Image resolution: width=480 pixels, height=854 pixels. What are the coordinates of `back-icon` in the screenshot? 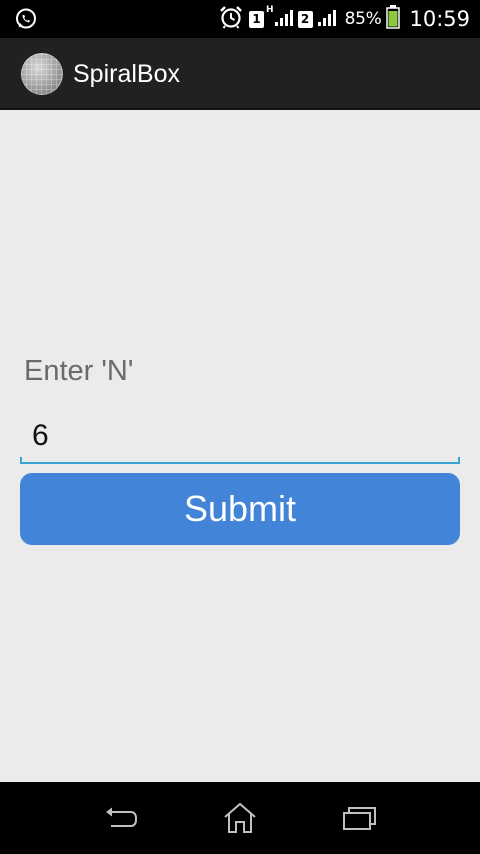 It's located at (121, 818).